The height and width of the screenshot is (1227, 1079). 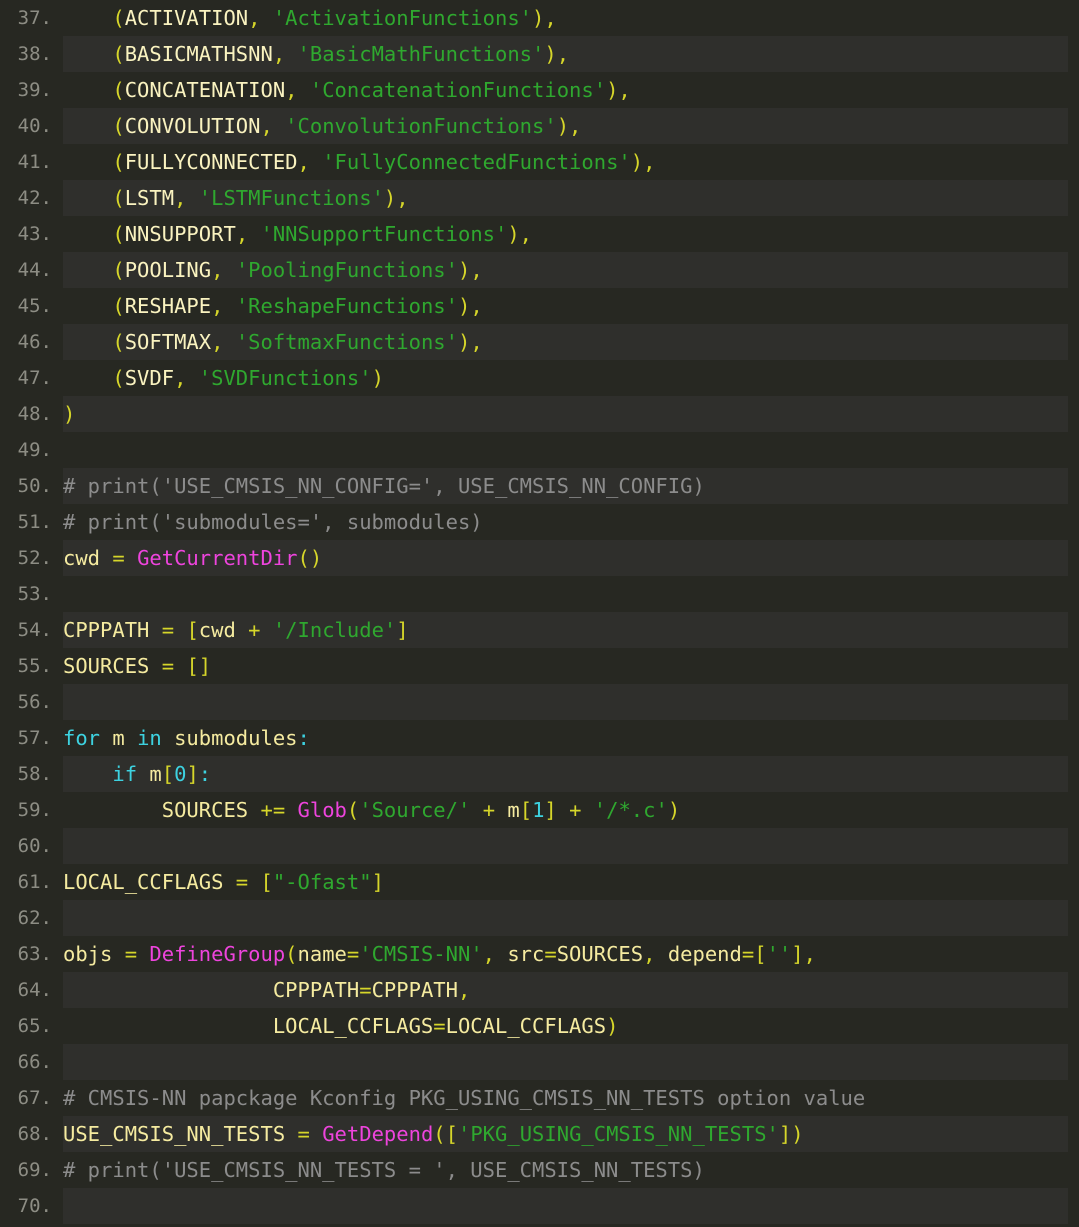 I want to click on code-line: 47. (SVDF, 'SVDFunctions'), so click(x=539, y=378).